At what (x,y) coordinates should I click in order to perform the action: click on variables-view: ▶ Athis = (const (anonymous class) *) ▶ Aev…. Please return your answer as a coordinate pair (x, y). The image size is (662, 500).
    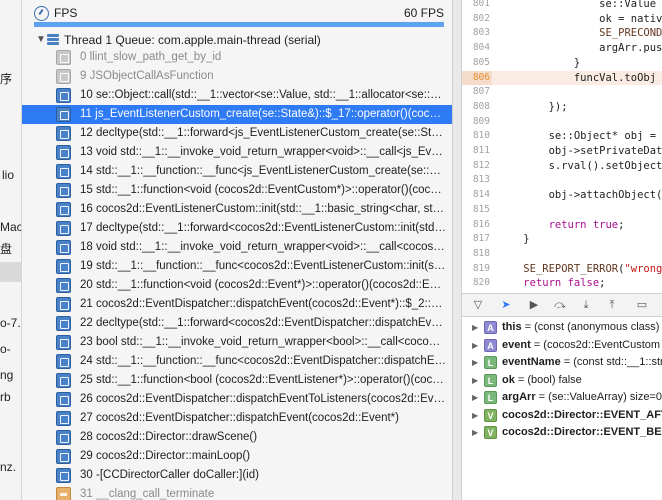
    Looking at the image, I should click on (562, 408).